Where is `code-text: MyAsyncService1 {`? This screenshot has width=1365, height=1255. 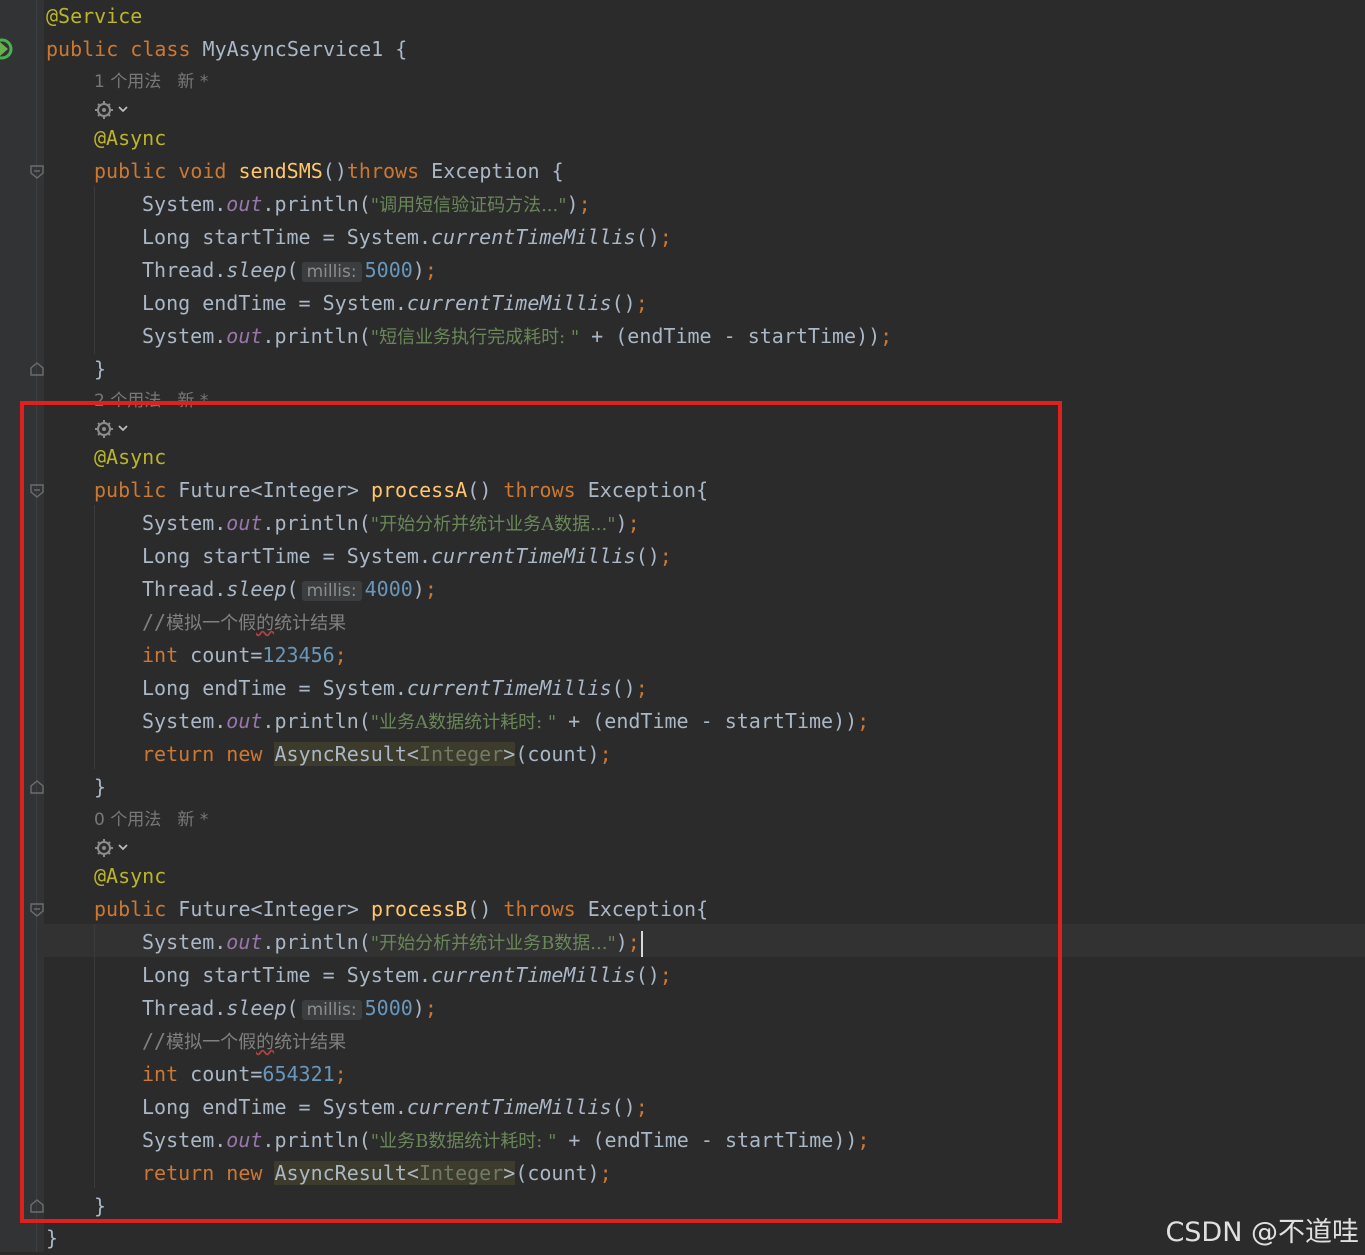
code-text: MyAsyncService1 { is located at coordinates (299, 49).